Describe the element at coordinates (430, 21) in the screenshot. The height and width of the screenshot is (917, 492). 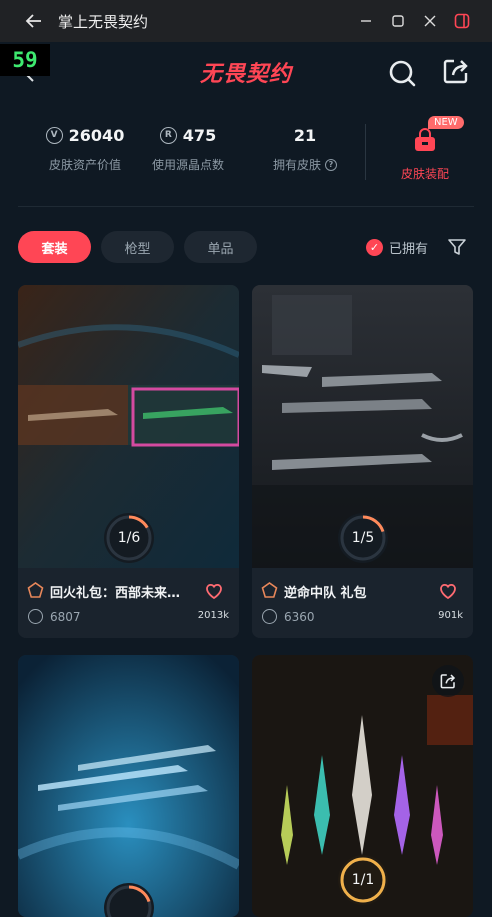
I see `close-button` at that location.